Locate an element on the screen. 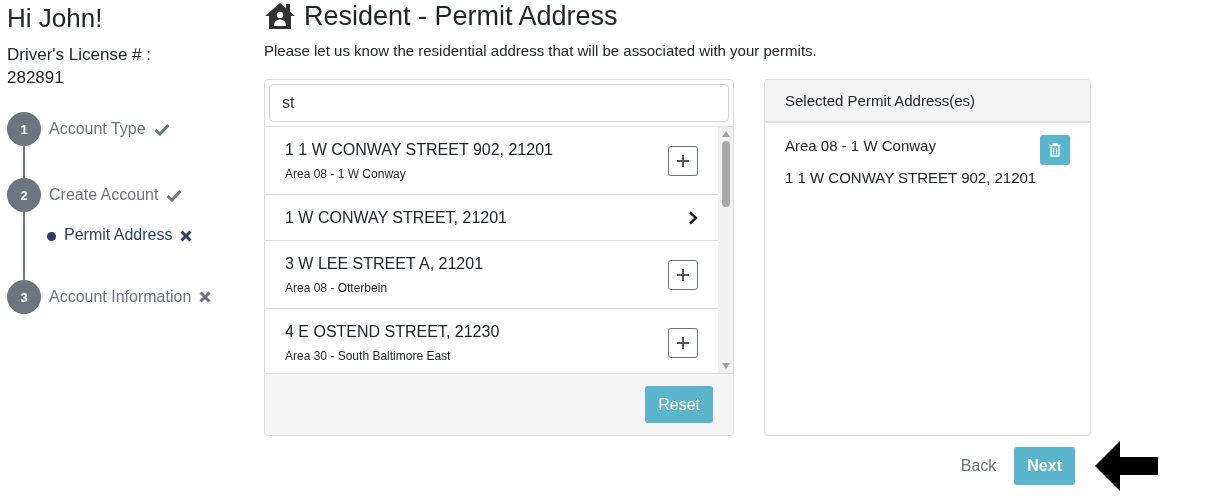  license-label: Driver's License # : is located at coordinates (79, 54).